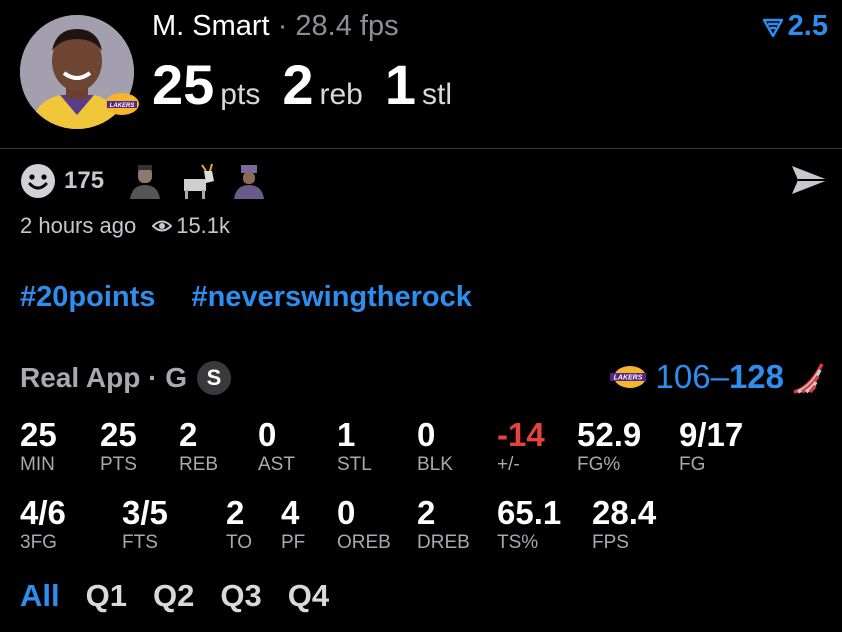 This screenshot has width=842, height=632. What do you see at coordinates (347, 26) in the screenshot?
I see `player-fps: 28.4 fps` at bounding box center [347, 26].